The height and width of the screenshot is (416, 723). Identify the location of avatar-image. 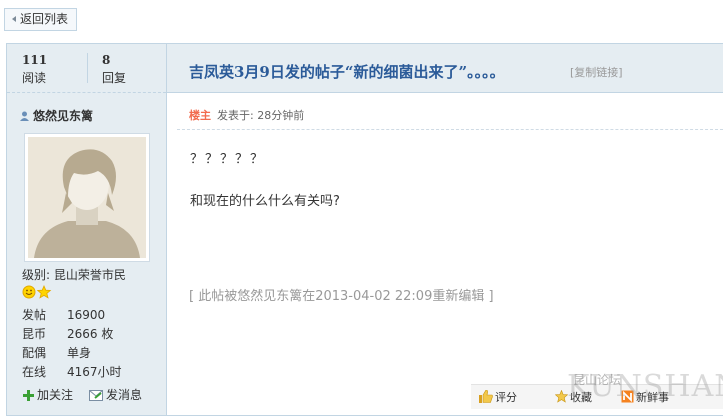
(87, 197).